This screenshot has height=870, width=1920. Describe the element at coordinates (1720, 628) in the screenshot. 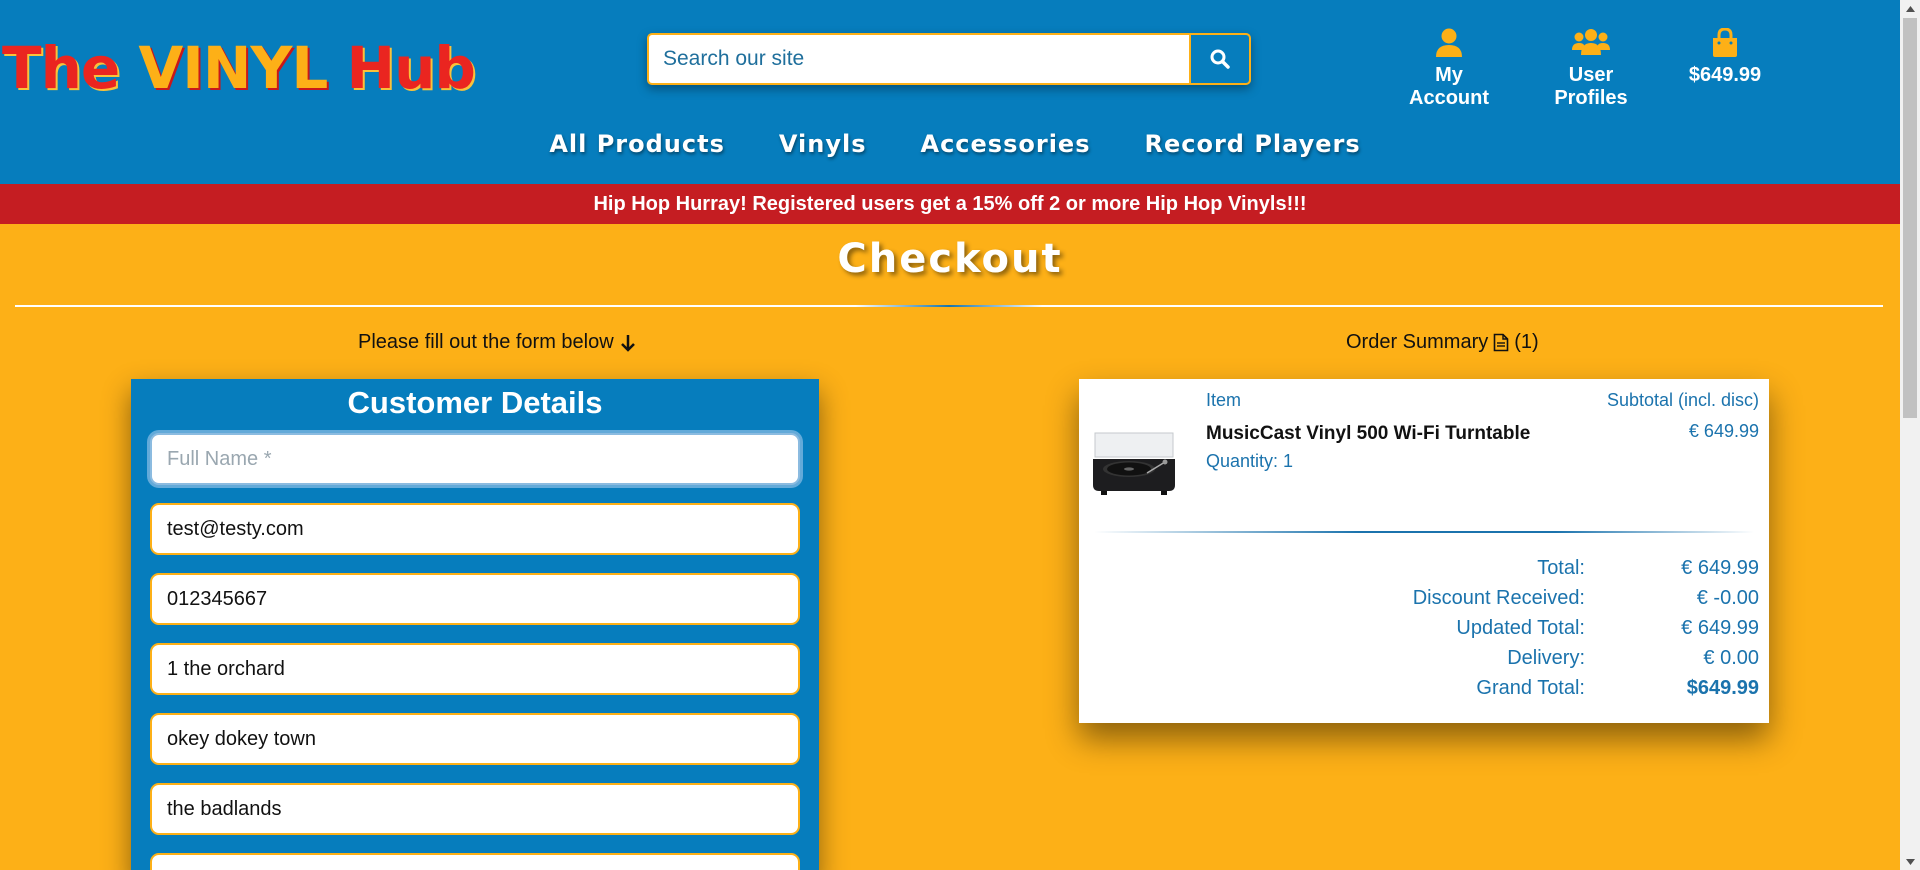

I see `updated-total-value: € 649.99` at that location.